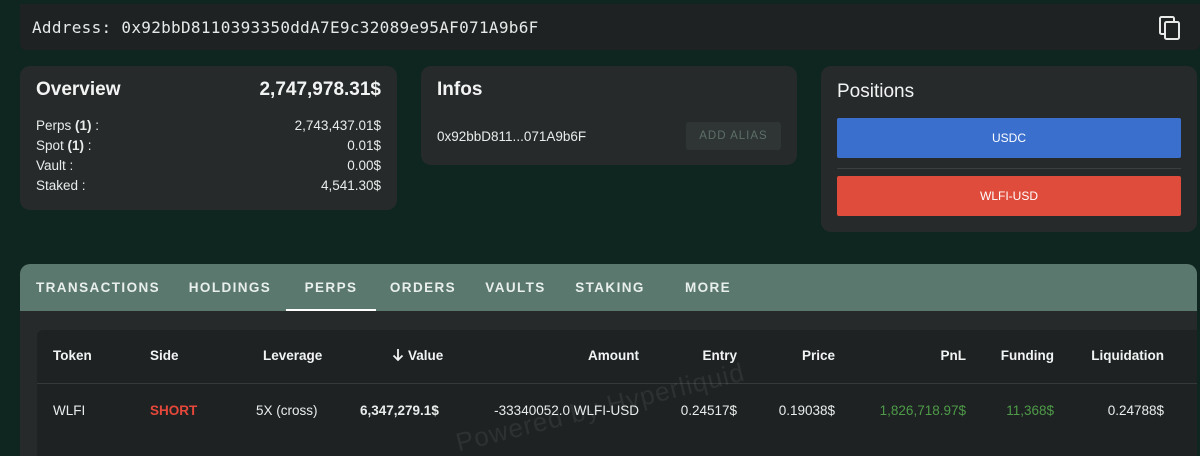 The height and width of the screenshot is (456, 1200). I want to click on cell-value: 6,347,279.1$, so click(399, 410).